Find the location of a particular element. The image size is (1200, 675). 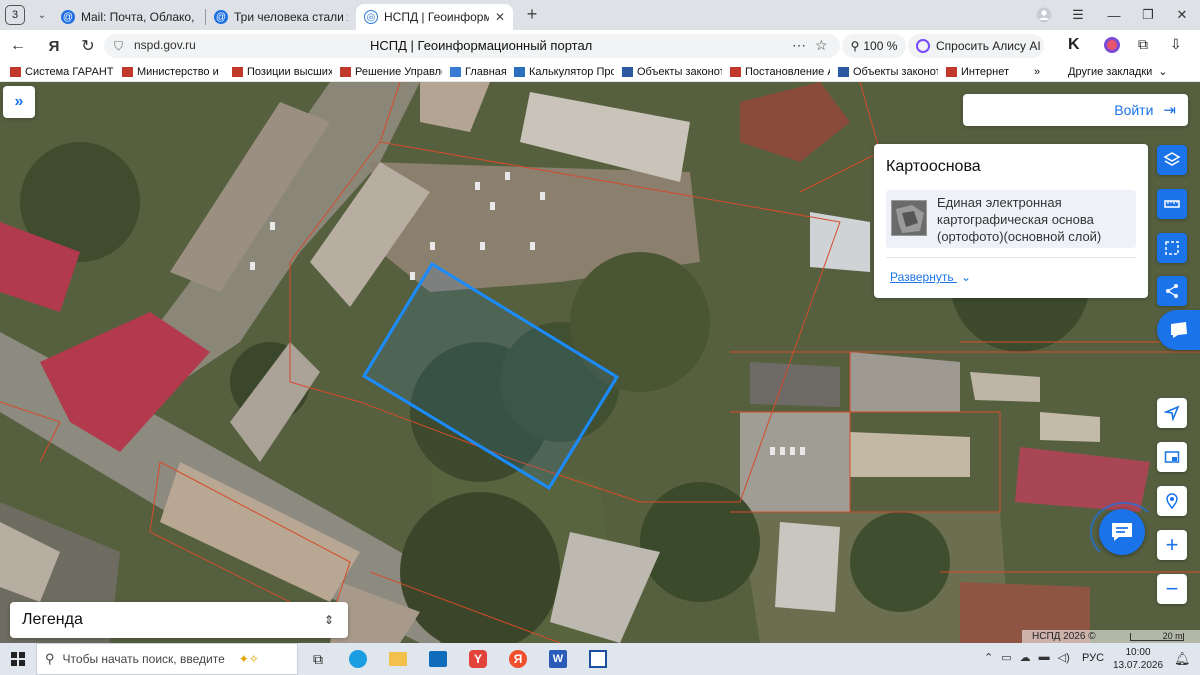

layers-icon is located at coordinates (1172, 159).